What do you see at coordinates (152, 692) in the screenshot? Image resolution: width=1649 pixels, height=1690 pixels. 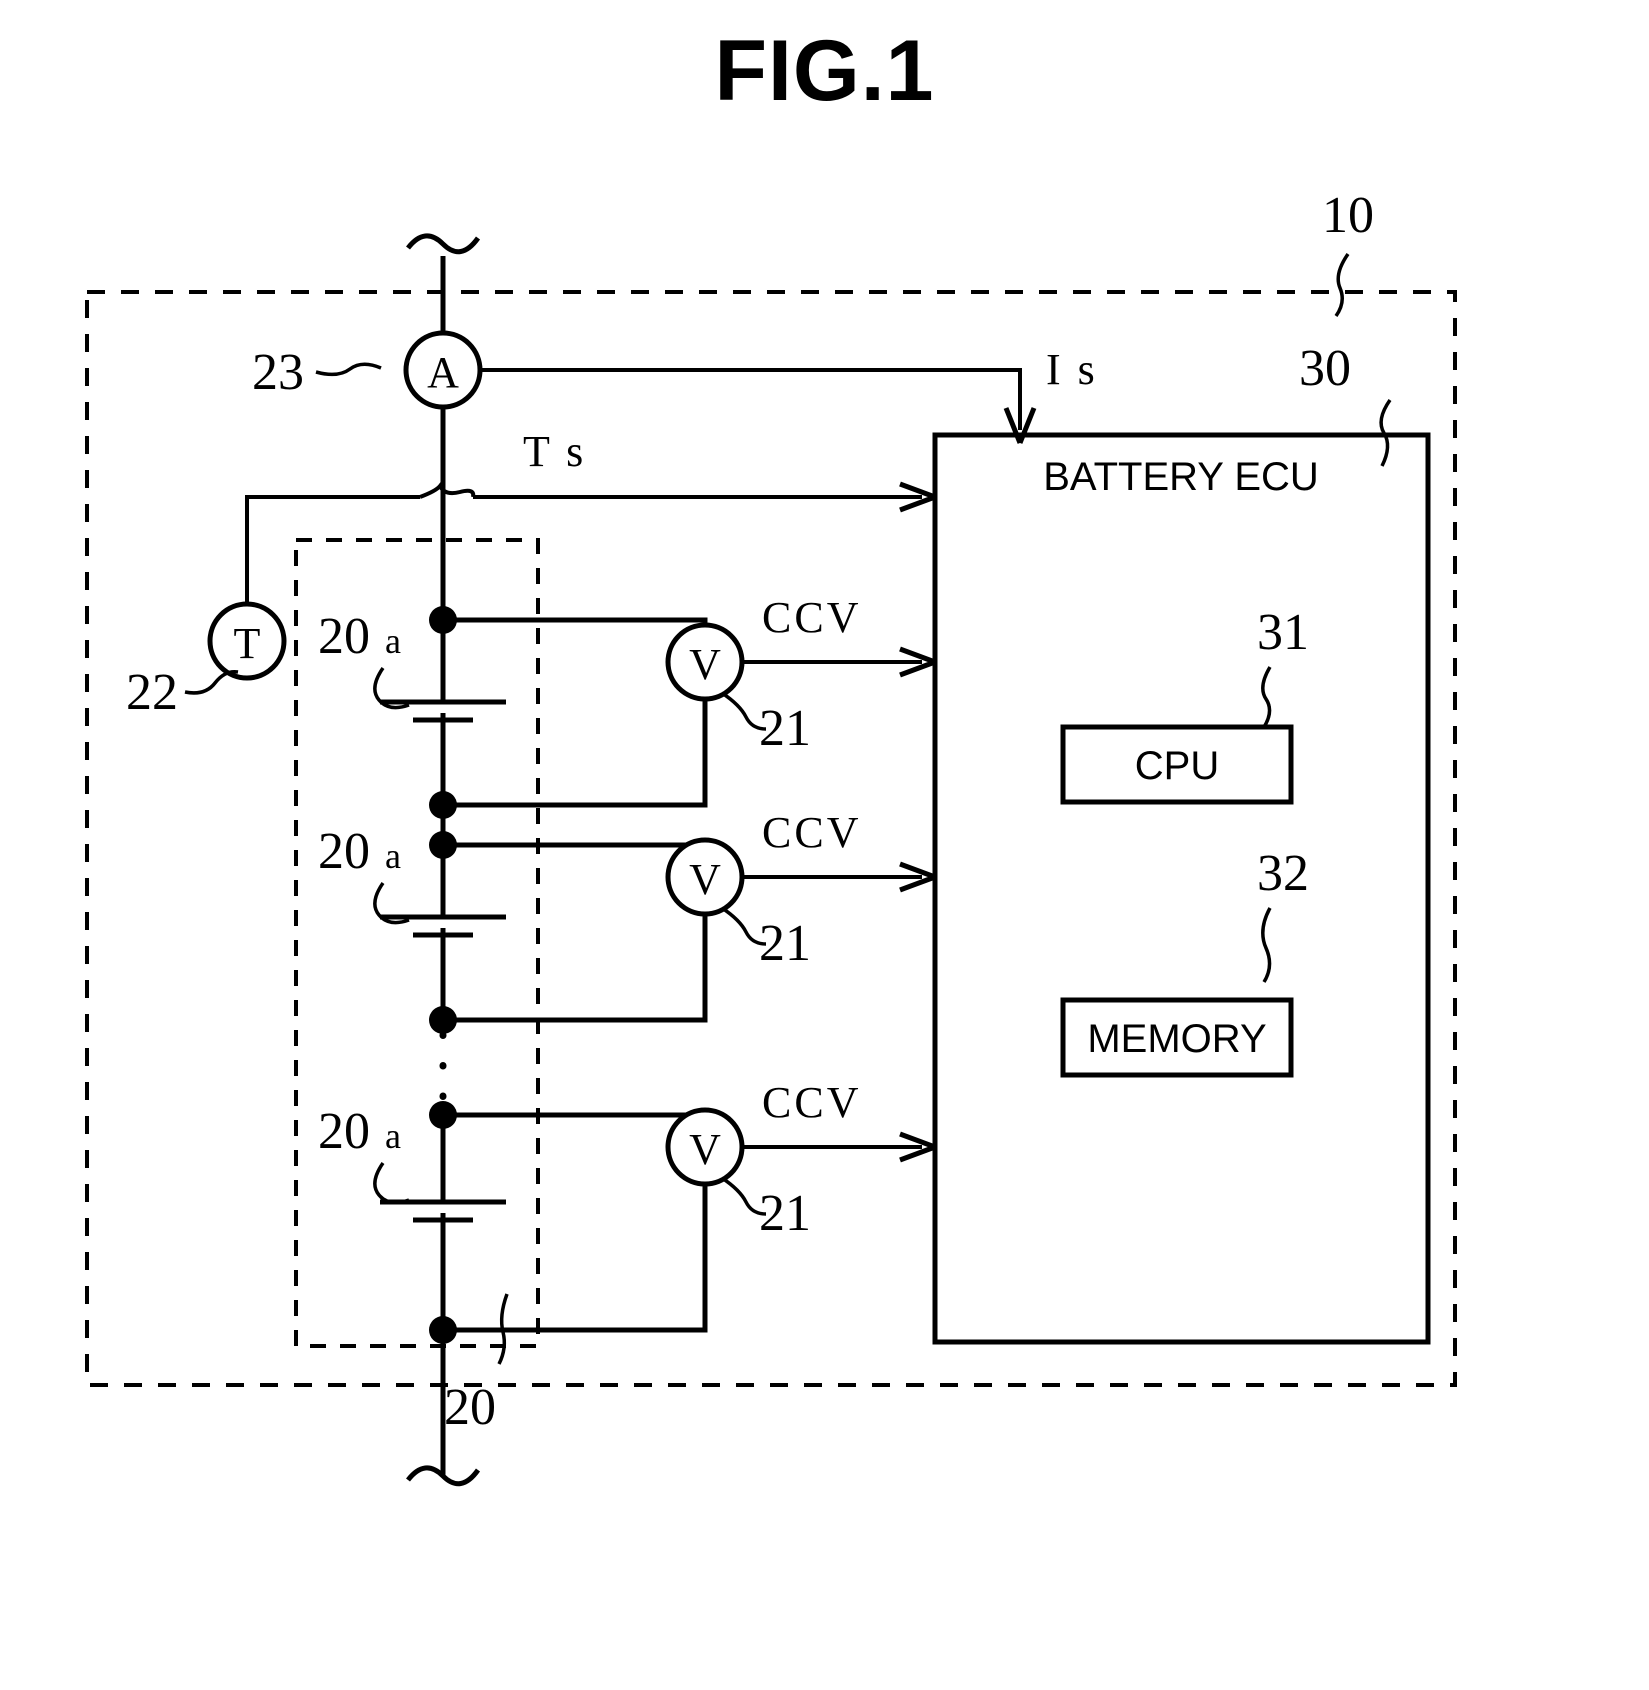 I see `ref-numeral-temperature-sensor: 22` at bounding box center [152, 692].